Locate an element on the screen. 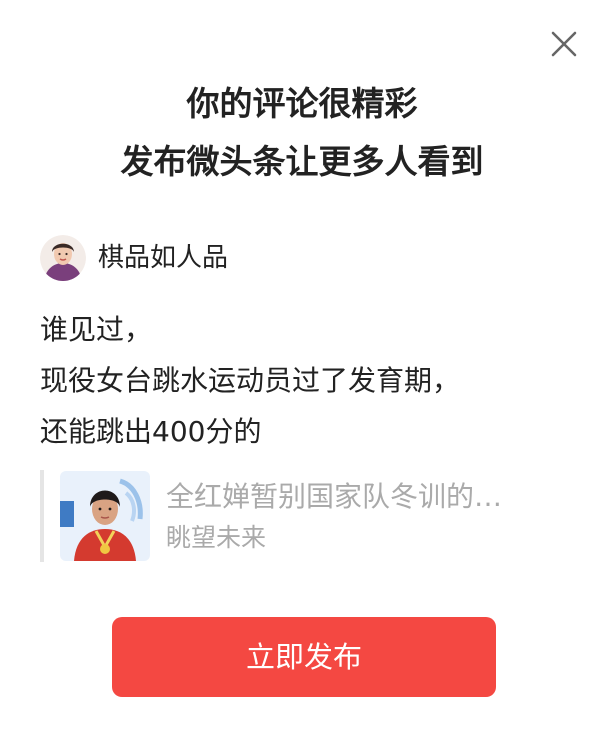 This screenshot has width=604, height=746. dialog-title-line1: 你的评论很精彩 is located at coordinates (302, 103).